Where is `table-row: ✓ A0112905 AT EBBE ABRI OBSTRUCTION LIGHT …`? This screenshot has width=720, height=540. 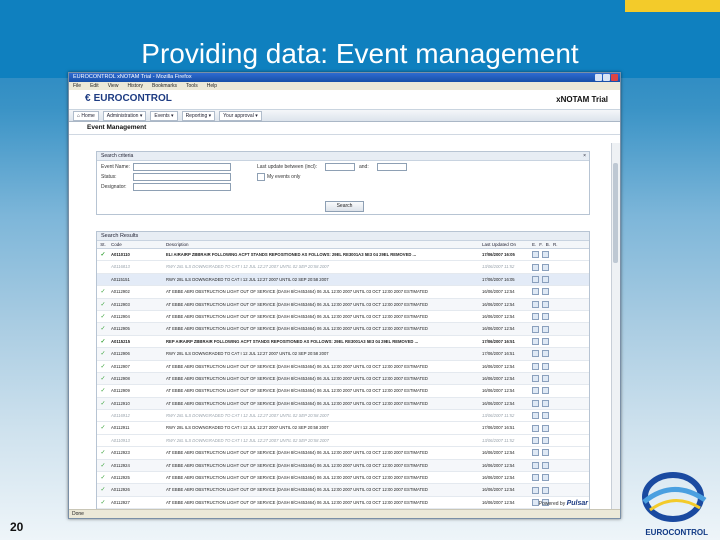 table-row: ✓ A0112905 AT EBBE ABRI OBSTRUCTION LIGHT … is located at coordinates (343, 329).